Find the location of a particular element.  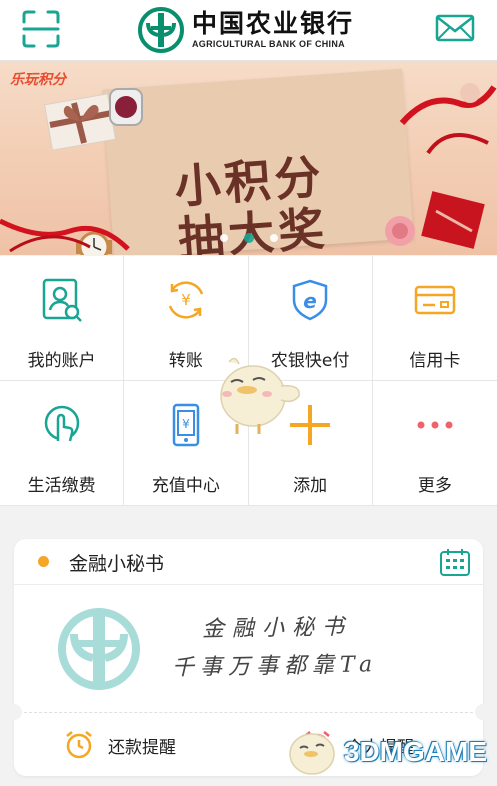

watermark-text: 3DMGAME is located at coordinates (415, 751).